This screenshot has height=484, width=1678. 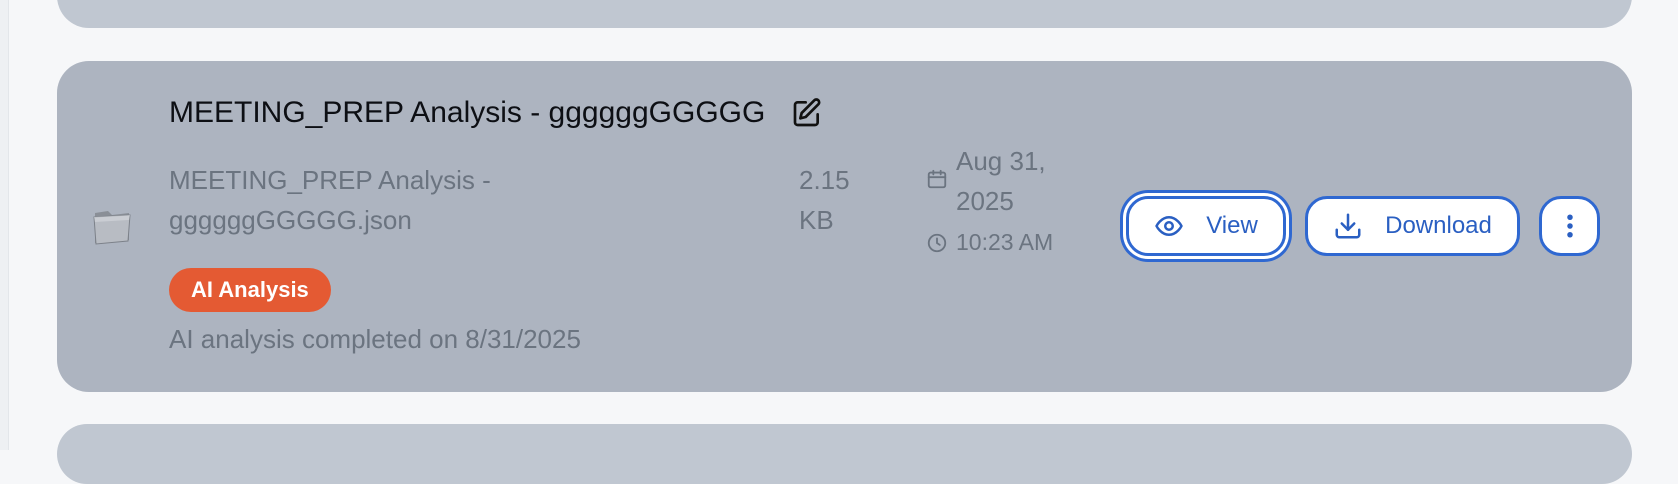 I want to click on file-title: MEETING_PREP Analysis - ggggggGGGGG, so click(x=467, y=112).